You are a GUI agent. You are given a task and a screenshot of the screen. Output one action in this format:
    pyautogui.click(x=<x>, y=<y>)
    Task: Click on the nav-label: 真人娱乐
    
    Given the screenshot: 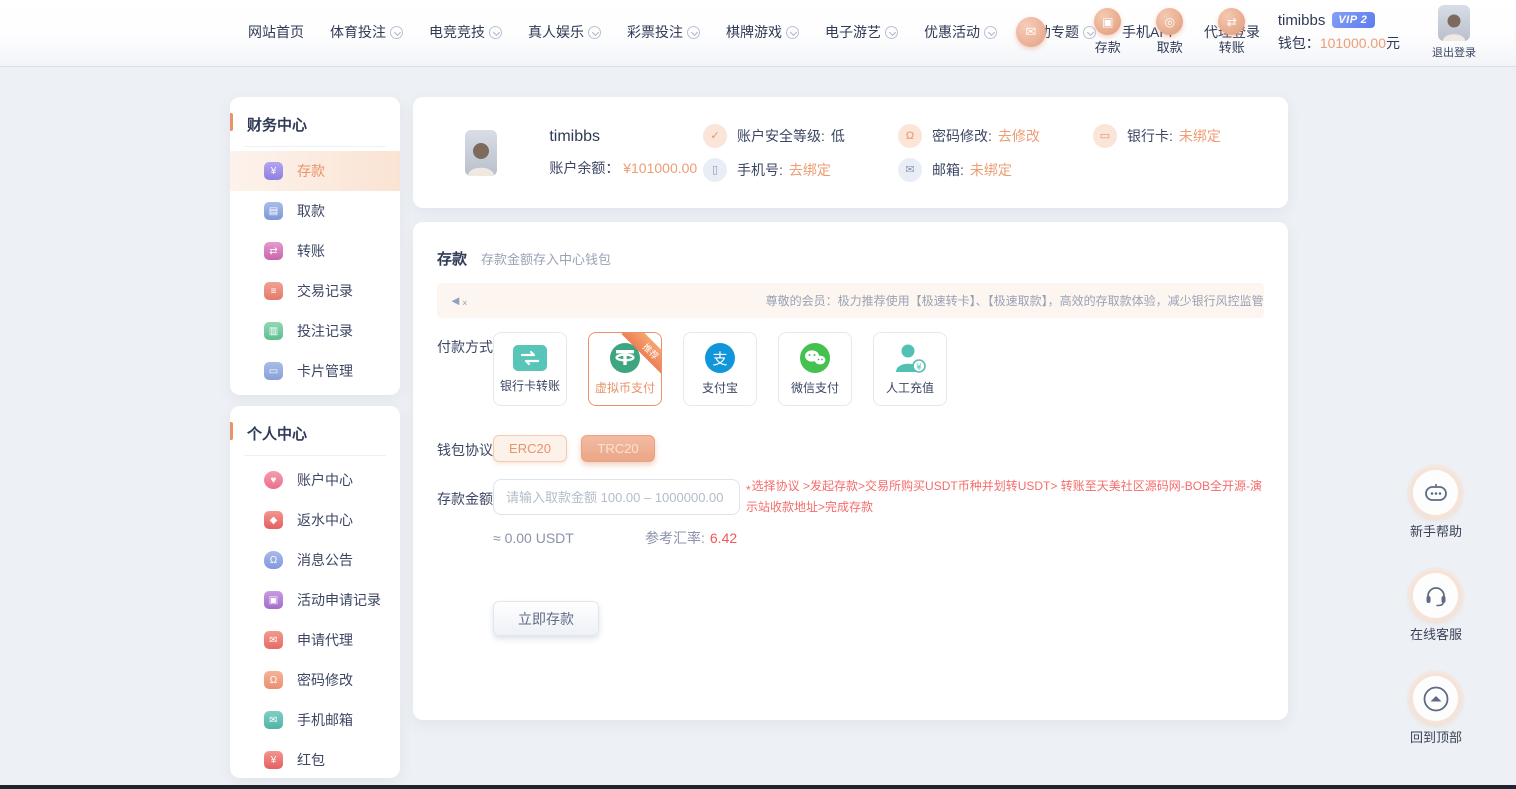 What is the action you would take?
    pyautogui.click(x=556, y=32)
    